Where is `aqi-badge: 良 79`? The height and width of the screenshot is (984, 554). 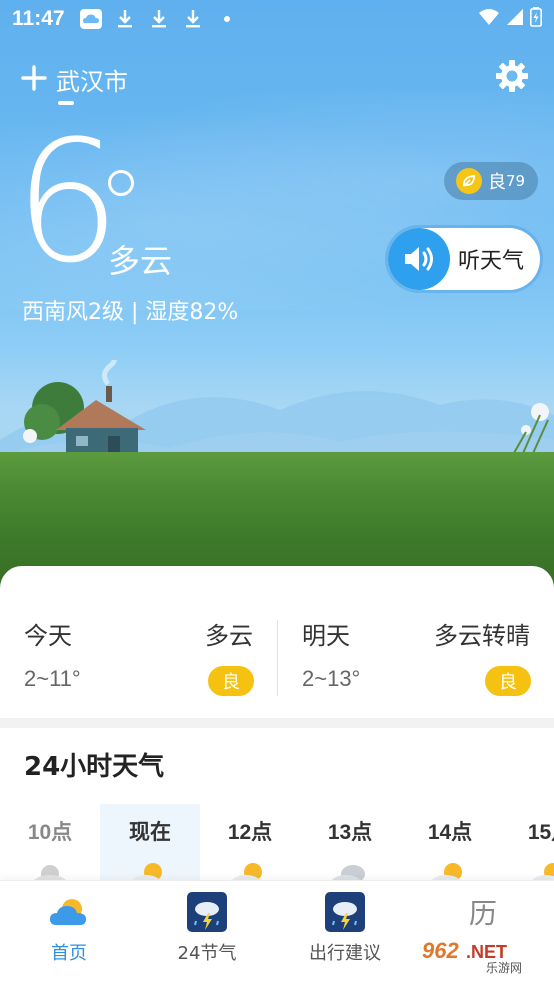
aqi-badge: 良 79 is located at coordinates (491, 181).